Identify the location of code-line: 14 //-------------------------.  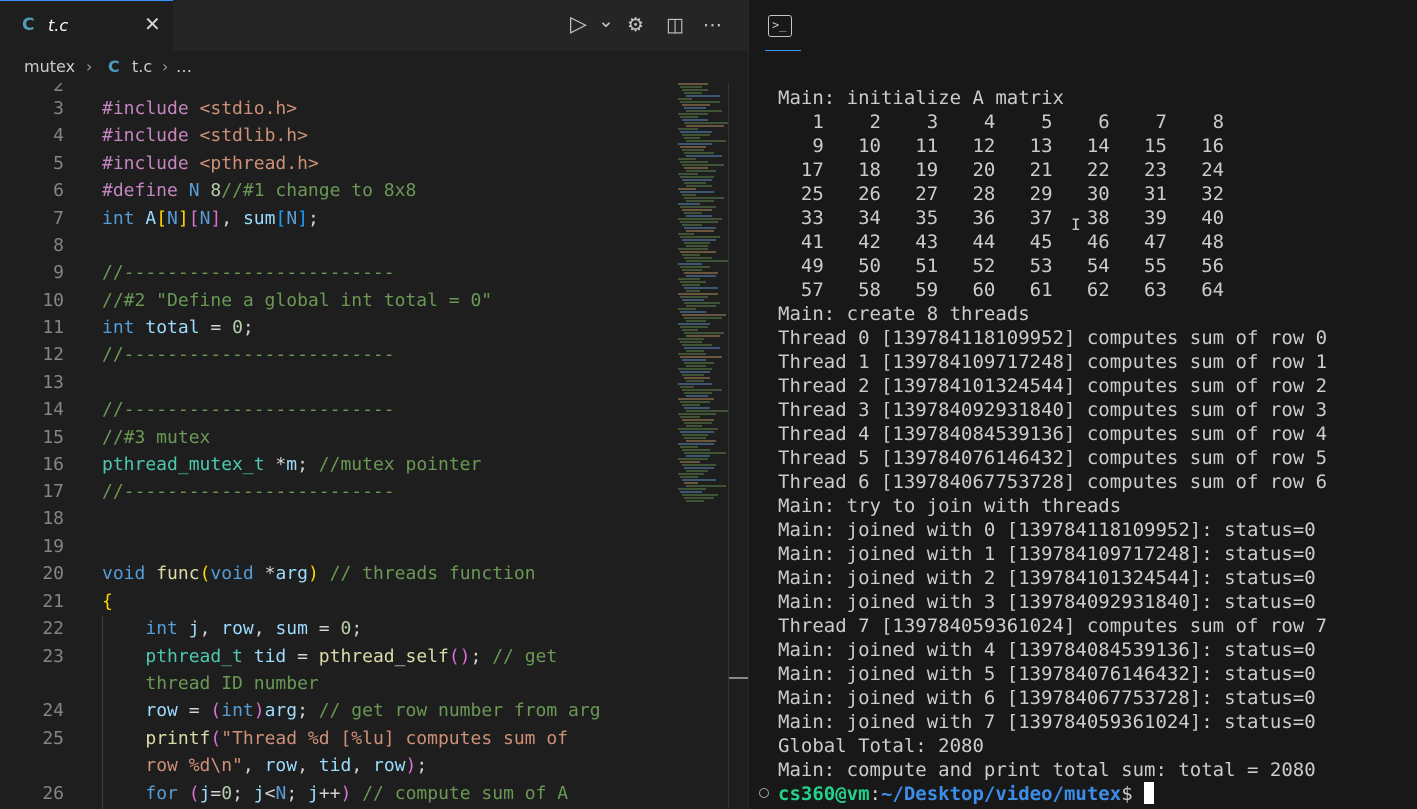
(335, 409).